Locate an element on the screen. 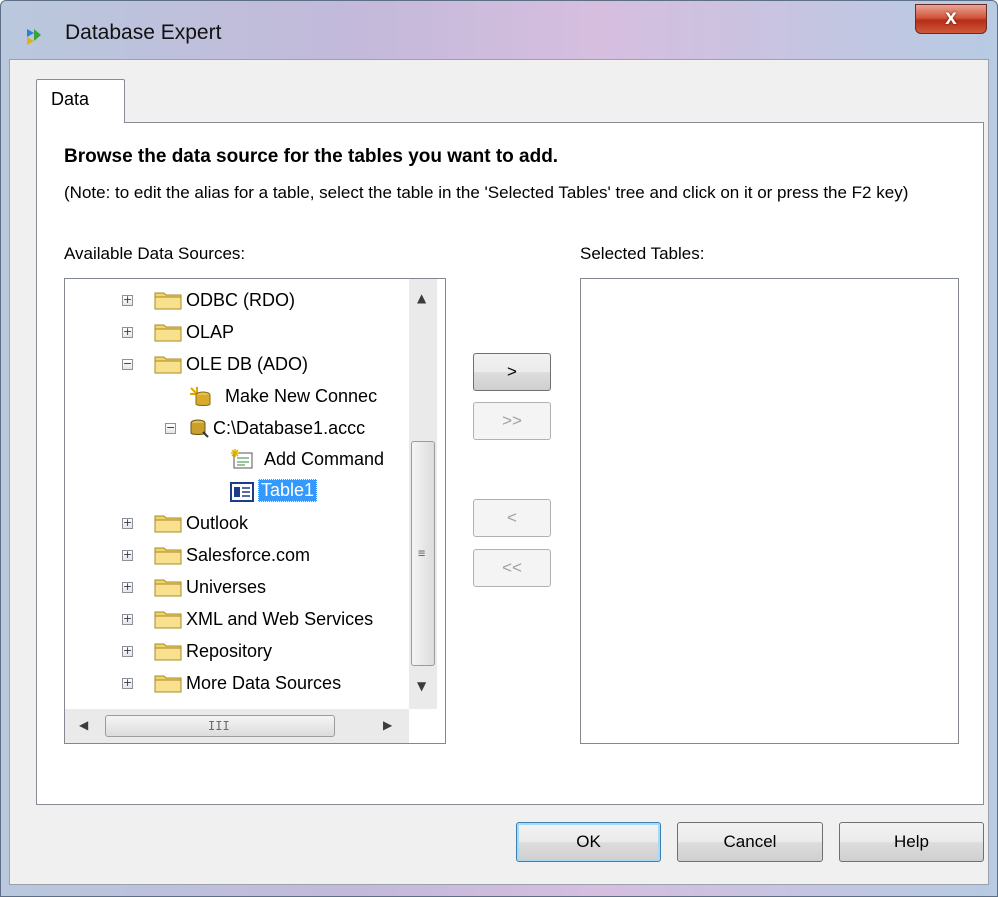 The height and width of the screenshot is (897, 998). add-all-tables-button: >> is located at coordinates (512, 421).